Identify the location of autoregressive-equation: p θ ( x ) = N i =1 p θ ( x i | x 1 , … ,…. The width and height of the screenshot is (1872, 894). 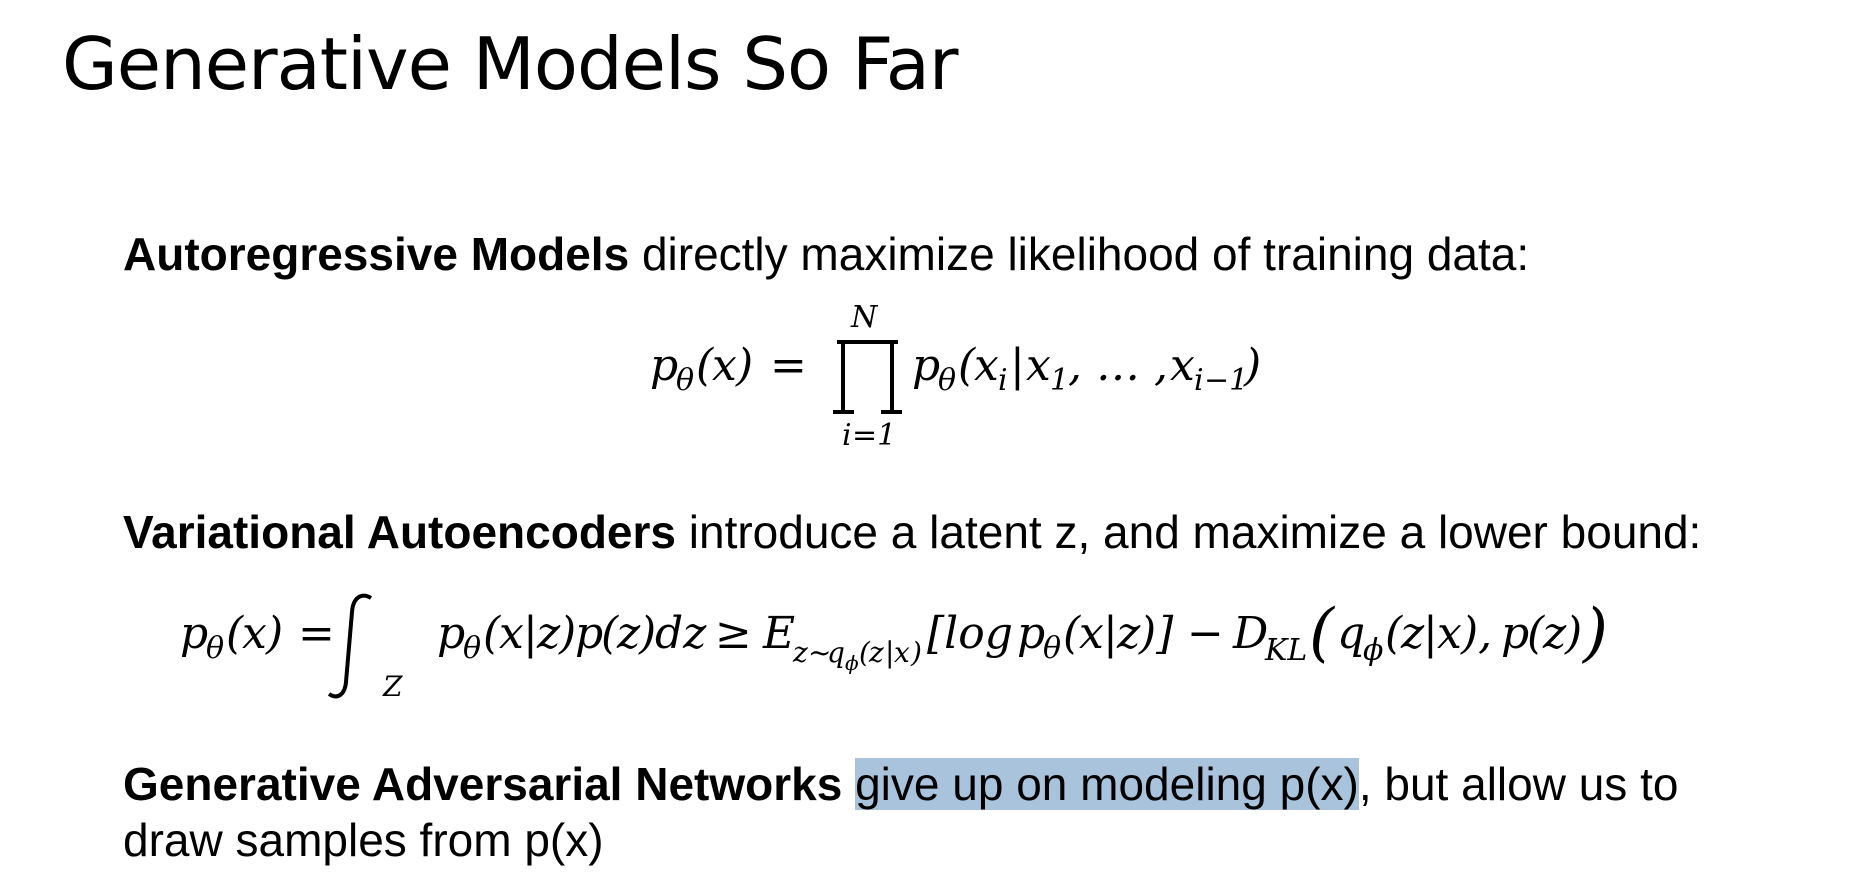
(955, 376).